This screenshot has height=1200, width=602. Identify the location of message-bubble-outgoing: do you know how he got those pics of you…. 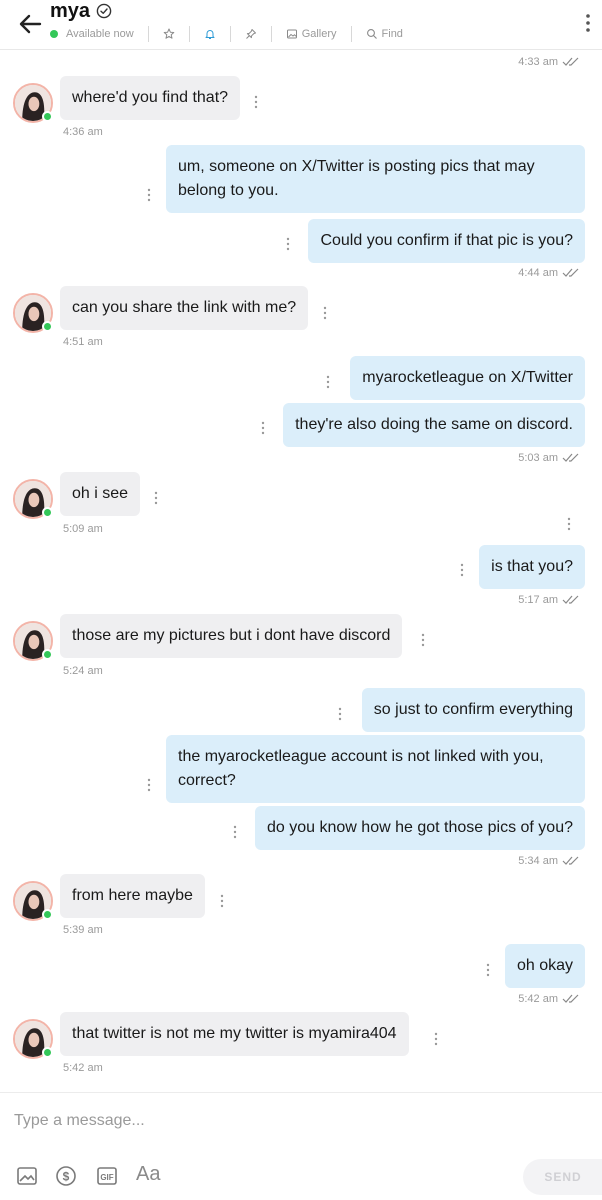
(420, 828).